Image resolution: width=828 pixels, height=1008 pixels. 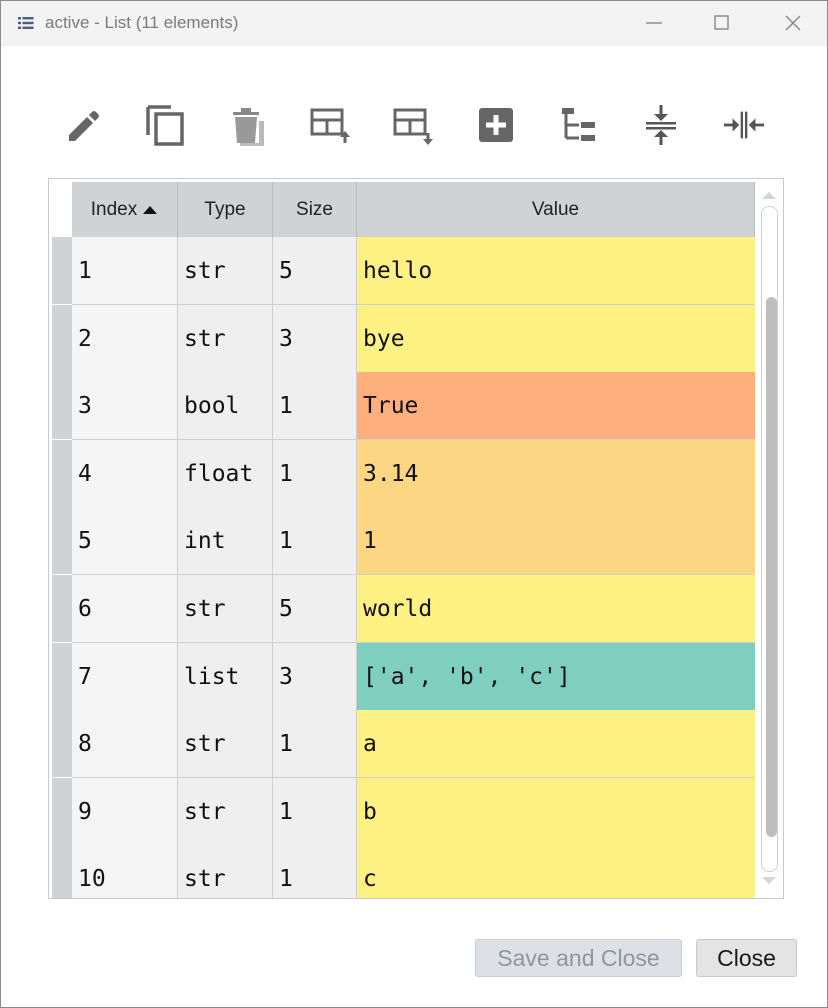 What do you see at coordinates (556, 609) in the screenshot?
I see `table-cell-value: world` at bounding box center [556, 609].